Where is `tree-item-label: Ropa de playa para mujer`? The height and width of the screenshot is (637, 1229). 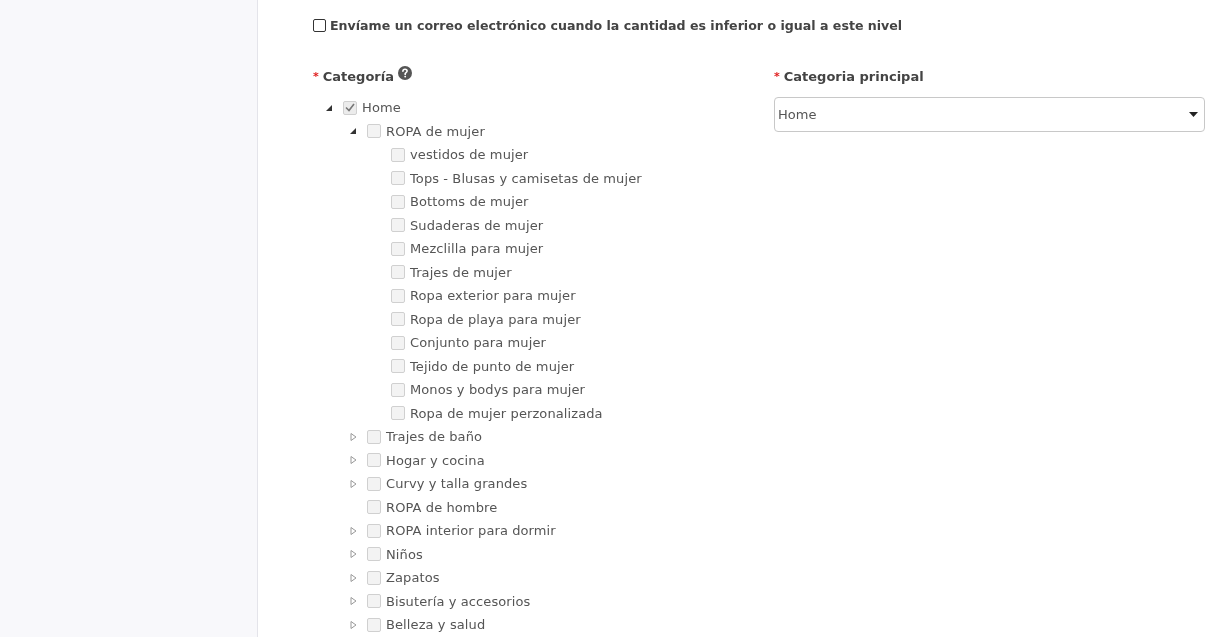 tree-item-label: Ropa de playa para mujer is located at coordinates (495, 319).